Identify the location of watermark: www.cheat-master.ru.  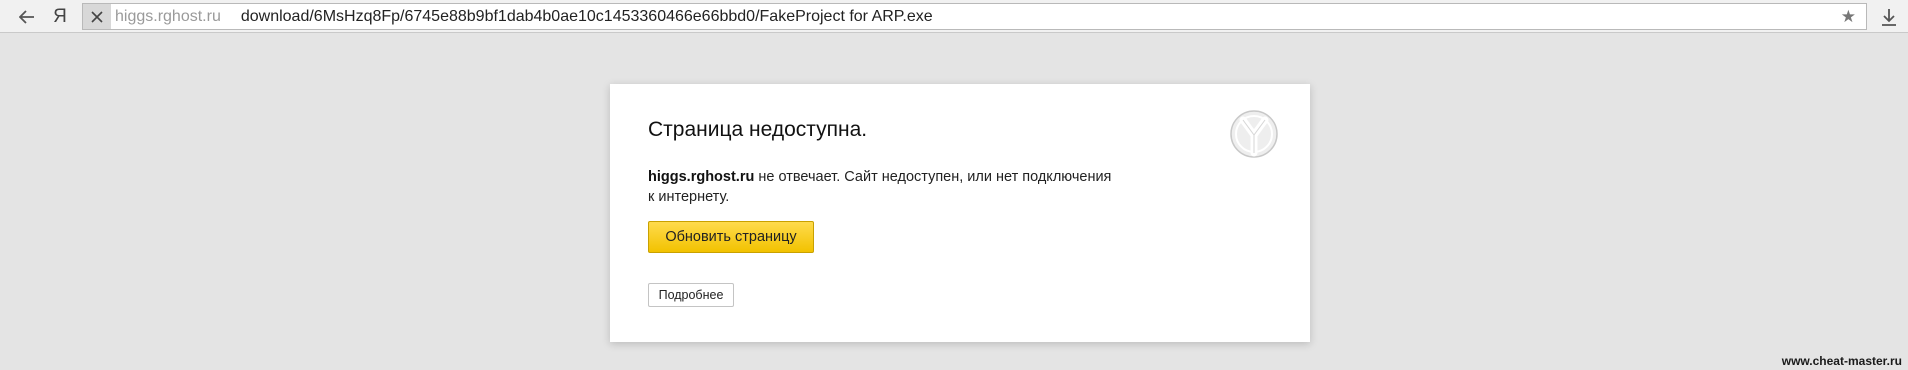
(1841, 361).